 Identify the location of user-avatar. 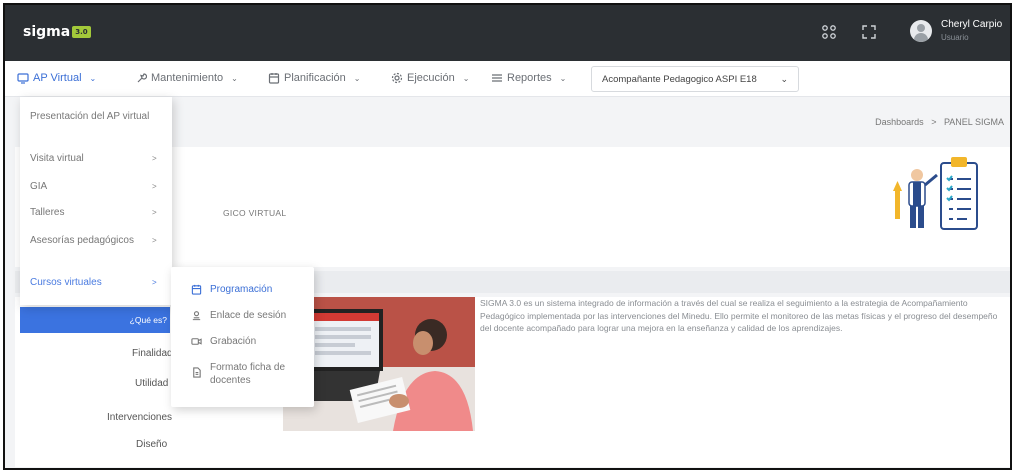
(921, 31).